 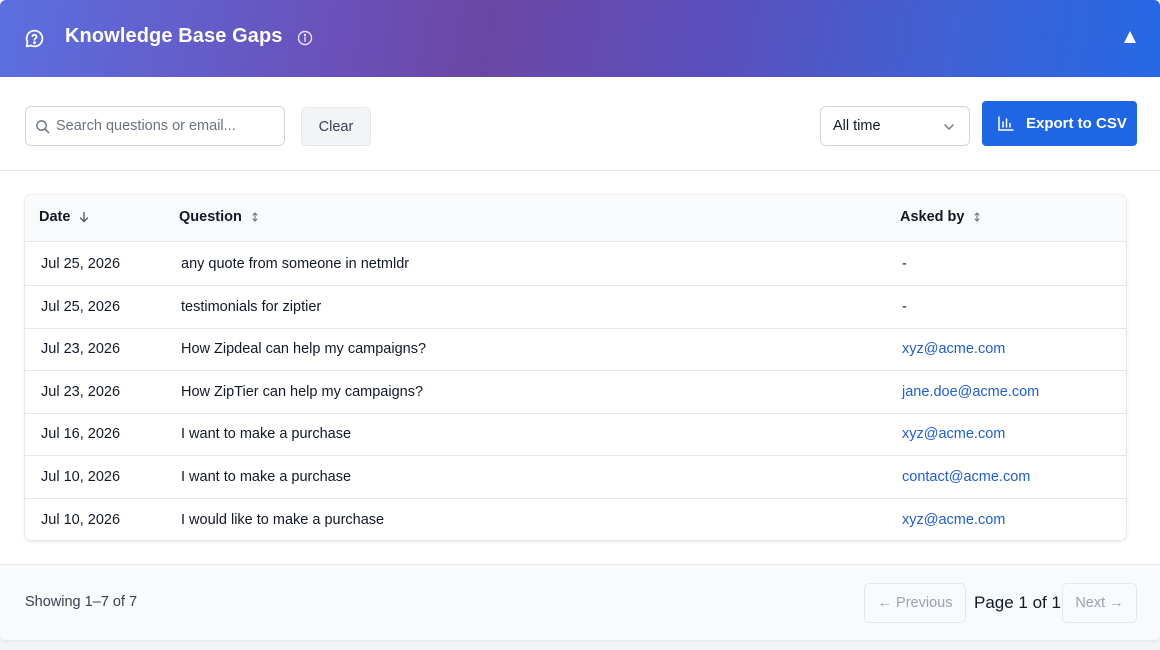 I want to click on export-csv-label: Export to CSV, so click(x=1076, y=123).